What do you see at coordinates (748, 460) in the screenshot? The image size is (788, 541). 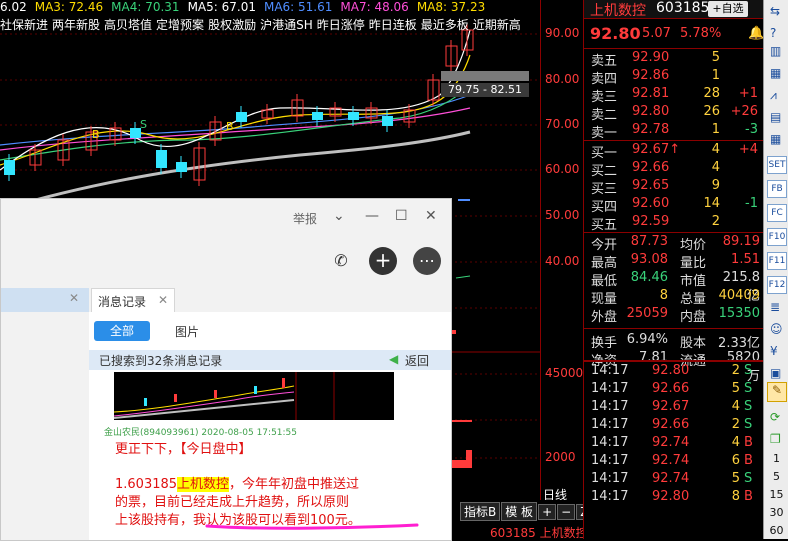 I see `tick-side: B` at bounding box center [748, 460].